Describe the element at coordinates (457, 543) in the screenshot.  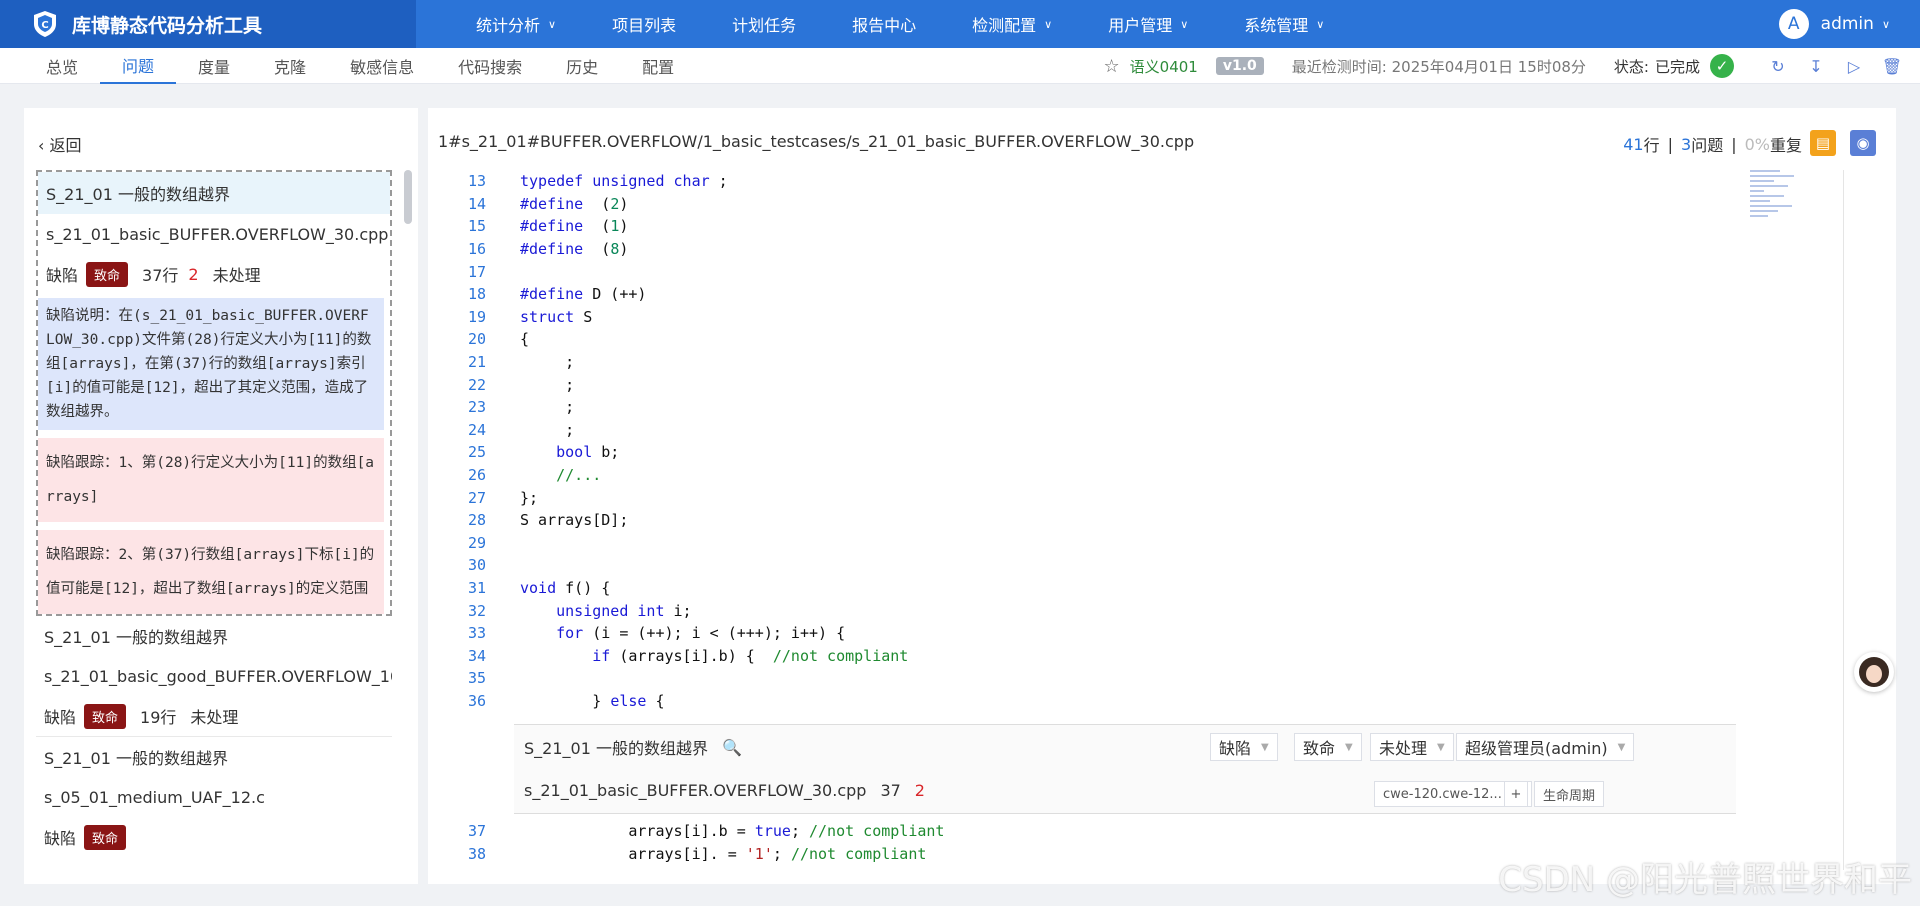
I see `line-number: 29` at that location.